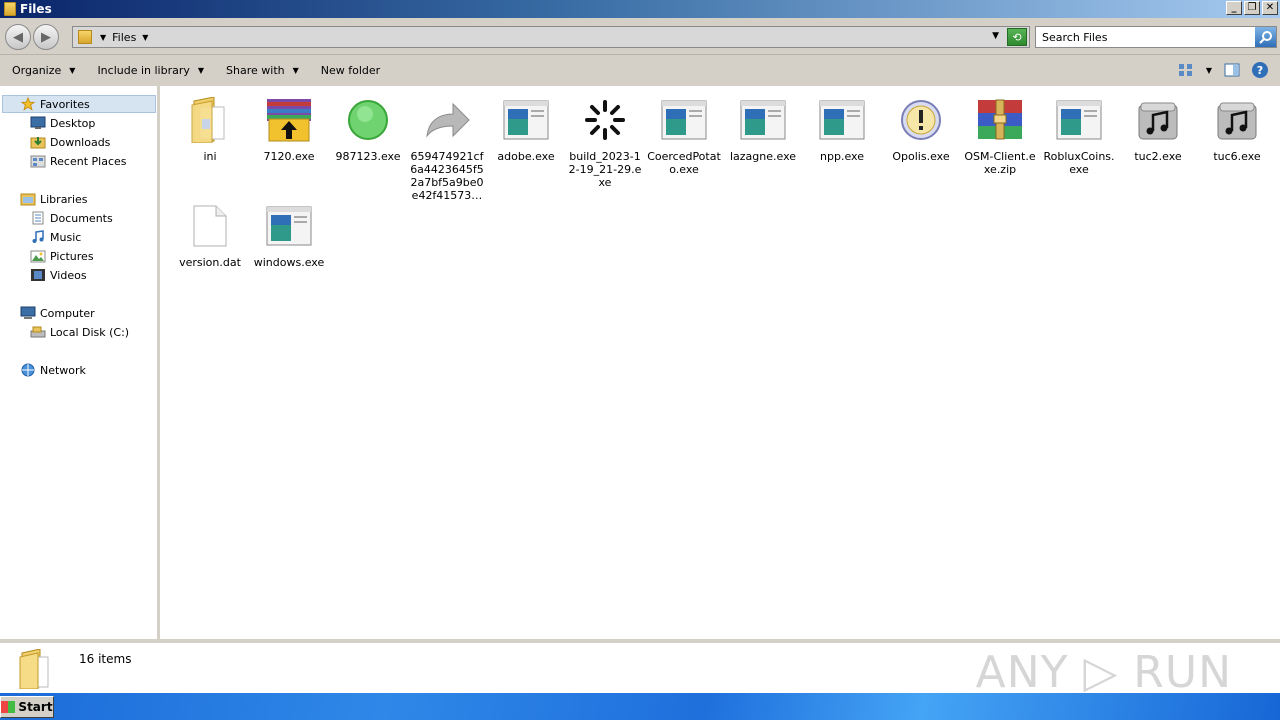  What do you see at coordinates (1223, 70) in the screenshot?
I see `view-controls: ▼ ?` at bounding box center [1223, 70].